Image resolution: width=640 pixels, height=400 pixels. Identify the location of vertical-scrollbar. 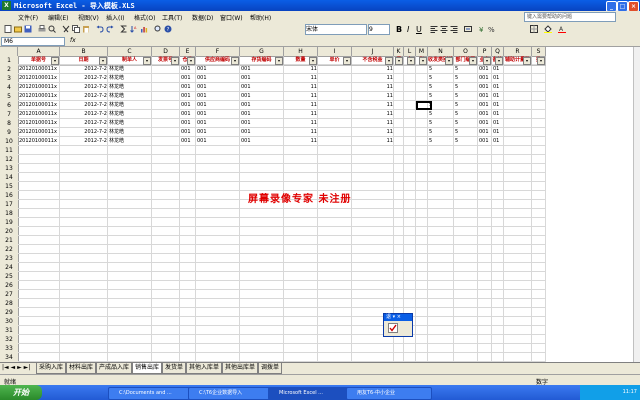
(636, 204).